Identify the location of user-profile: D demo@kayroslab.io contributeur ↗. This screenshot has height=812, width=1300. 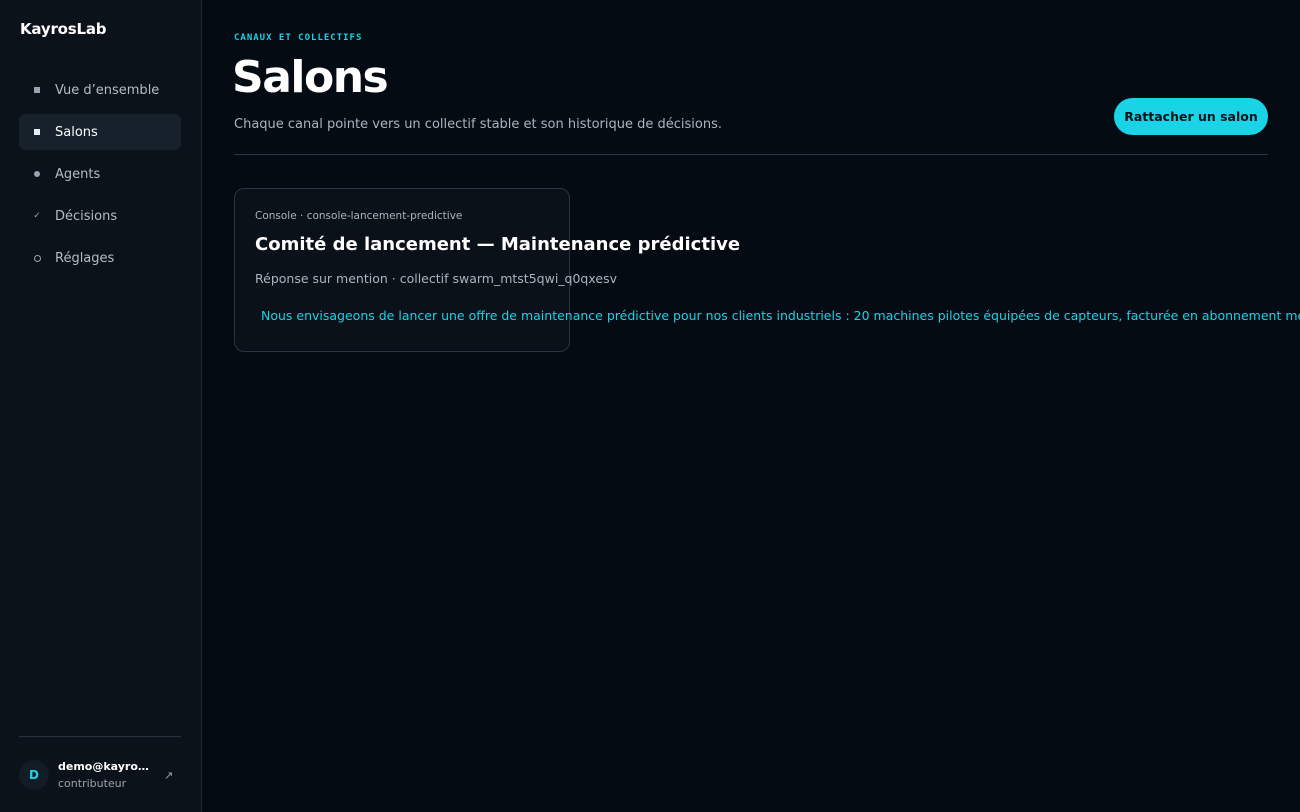
(100, 775).